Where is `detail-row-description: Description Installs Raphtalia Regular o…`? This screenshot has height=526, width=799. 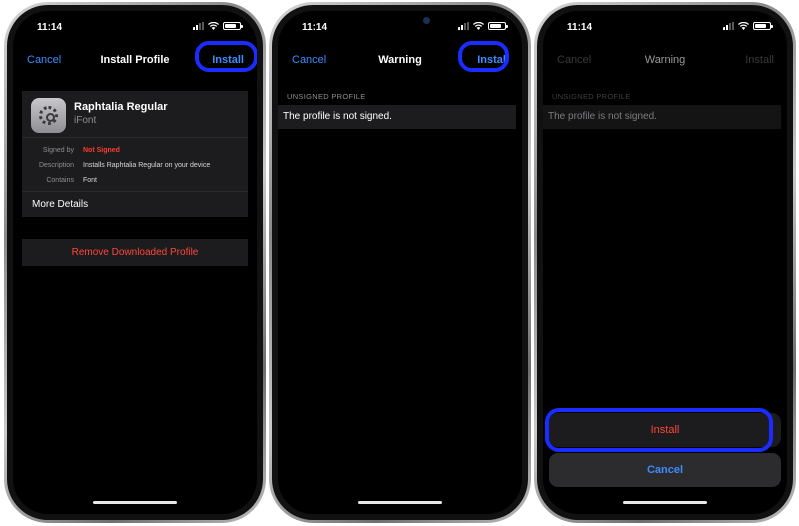
detail-row-description: Description Installs Raphtalia Regular o… is located at coordinates (135, 165).